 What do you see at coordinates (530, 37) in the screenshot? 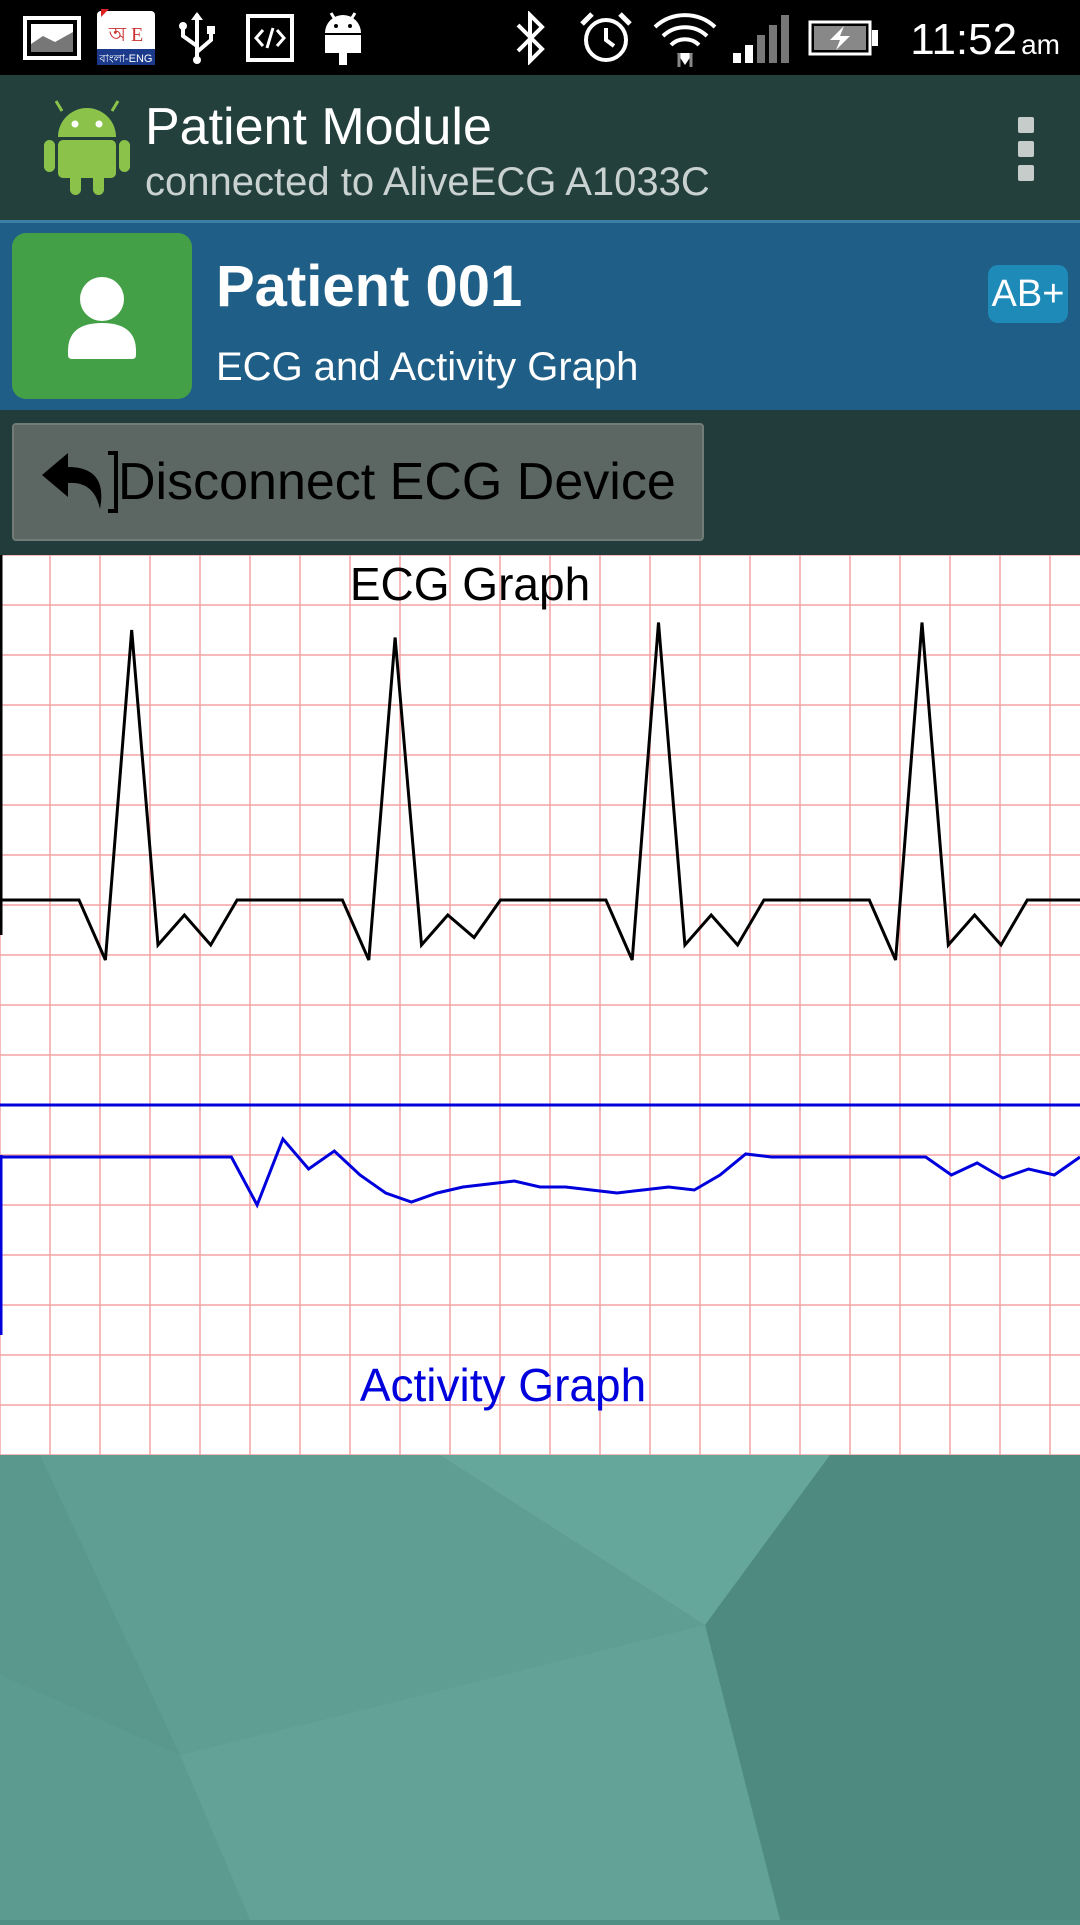
I see `bluetooth-icon` at bounding box center [530, 37].